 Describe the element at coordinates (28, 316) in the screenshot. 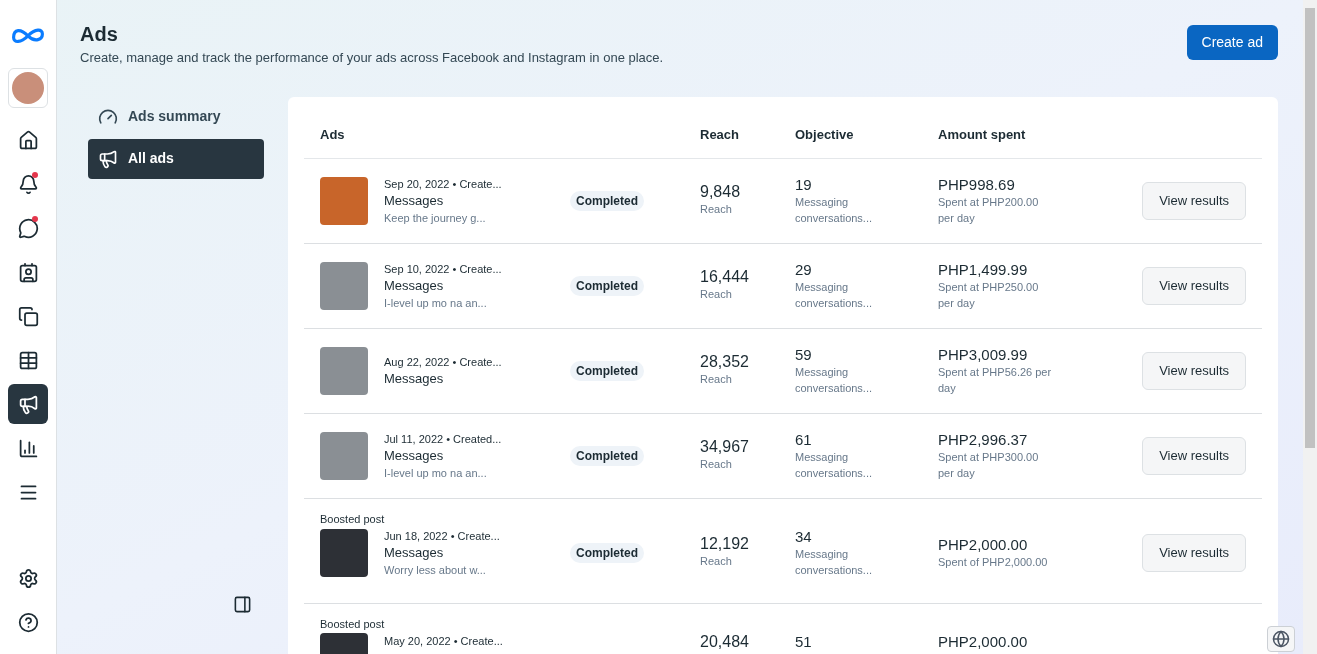

I see `stacked-pages-icon` at that location.